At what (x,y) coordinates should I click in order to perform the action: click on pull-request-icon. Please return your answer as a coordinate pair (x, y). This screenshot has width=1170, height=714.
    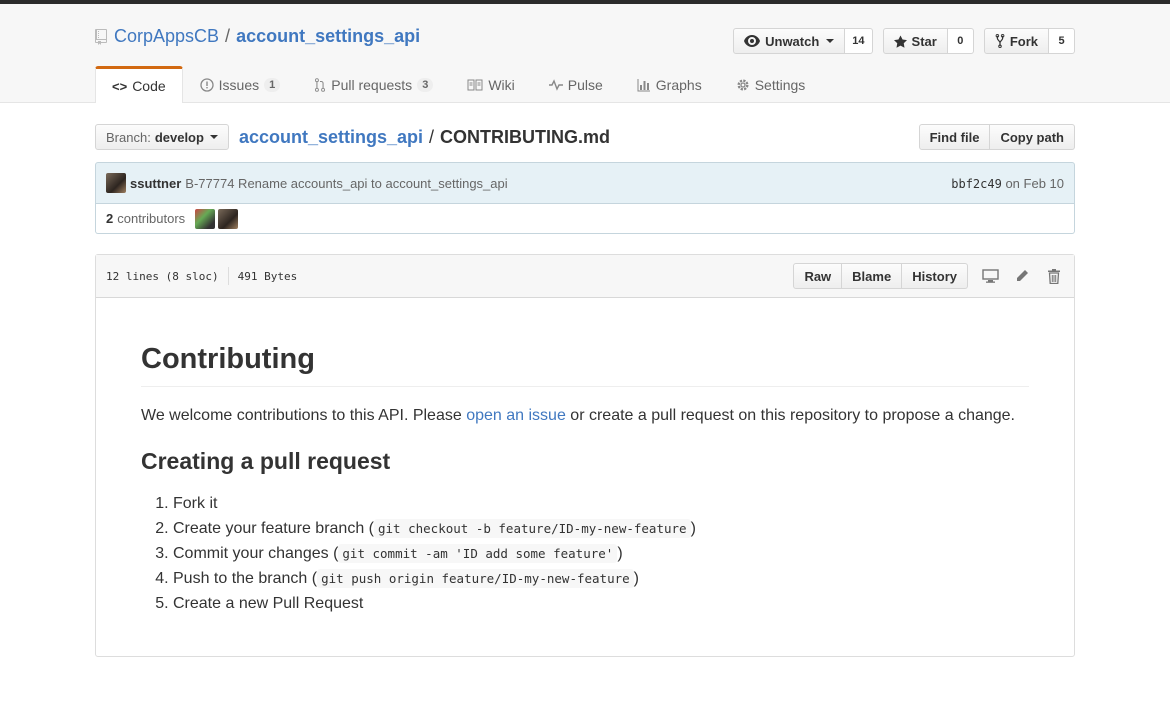
    Looking at the image, I should click on (320, 85).